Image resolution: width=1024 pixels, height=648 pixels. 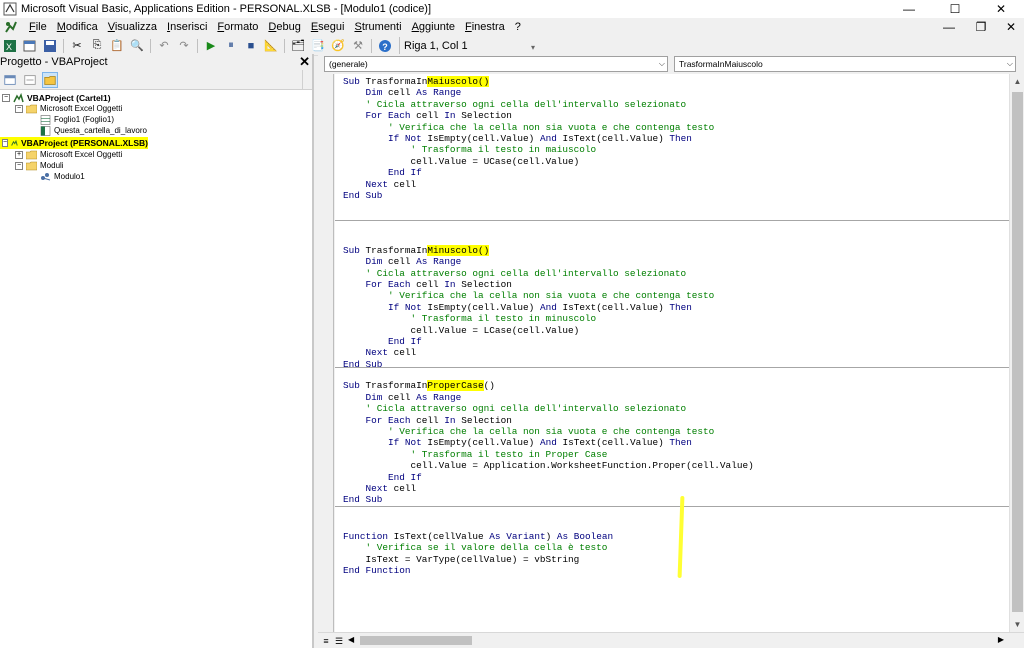 I want to click on doc-restore-button: ❐, so click(x=981, y=27).